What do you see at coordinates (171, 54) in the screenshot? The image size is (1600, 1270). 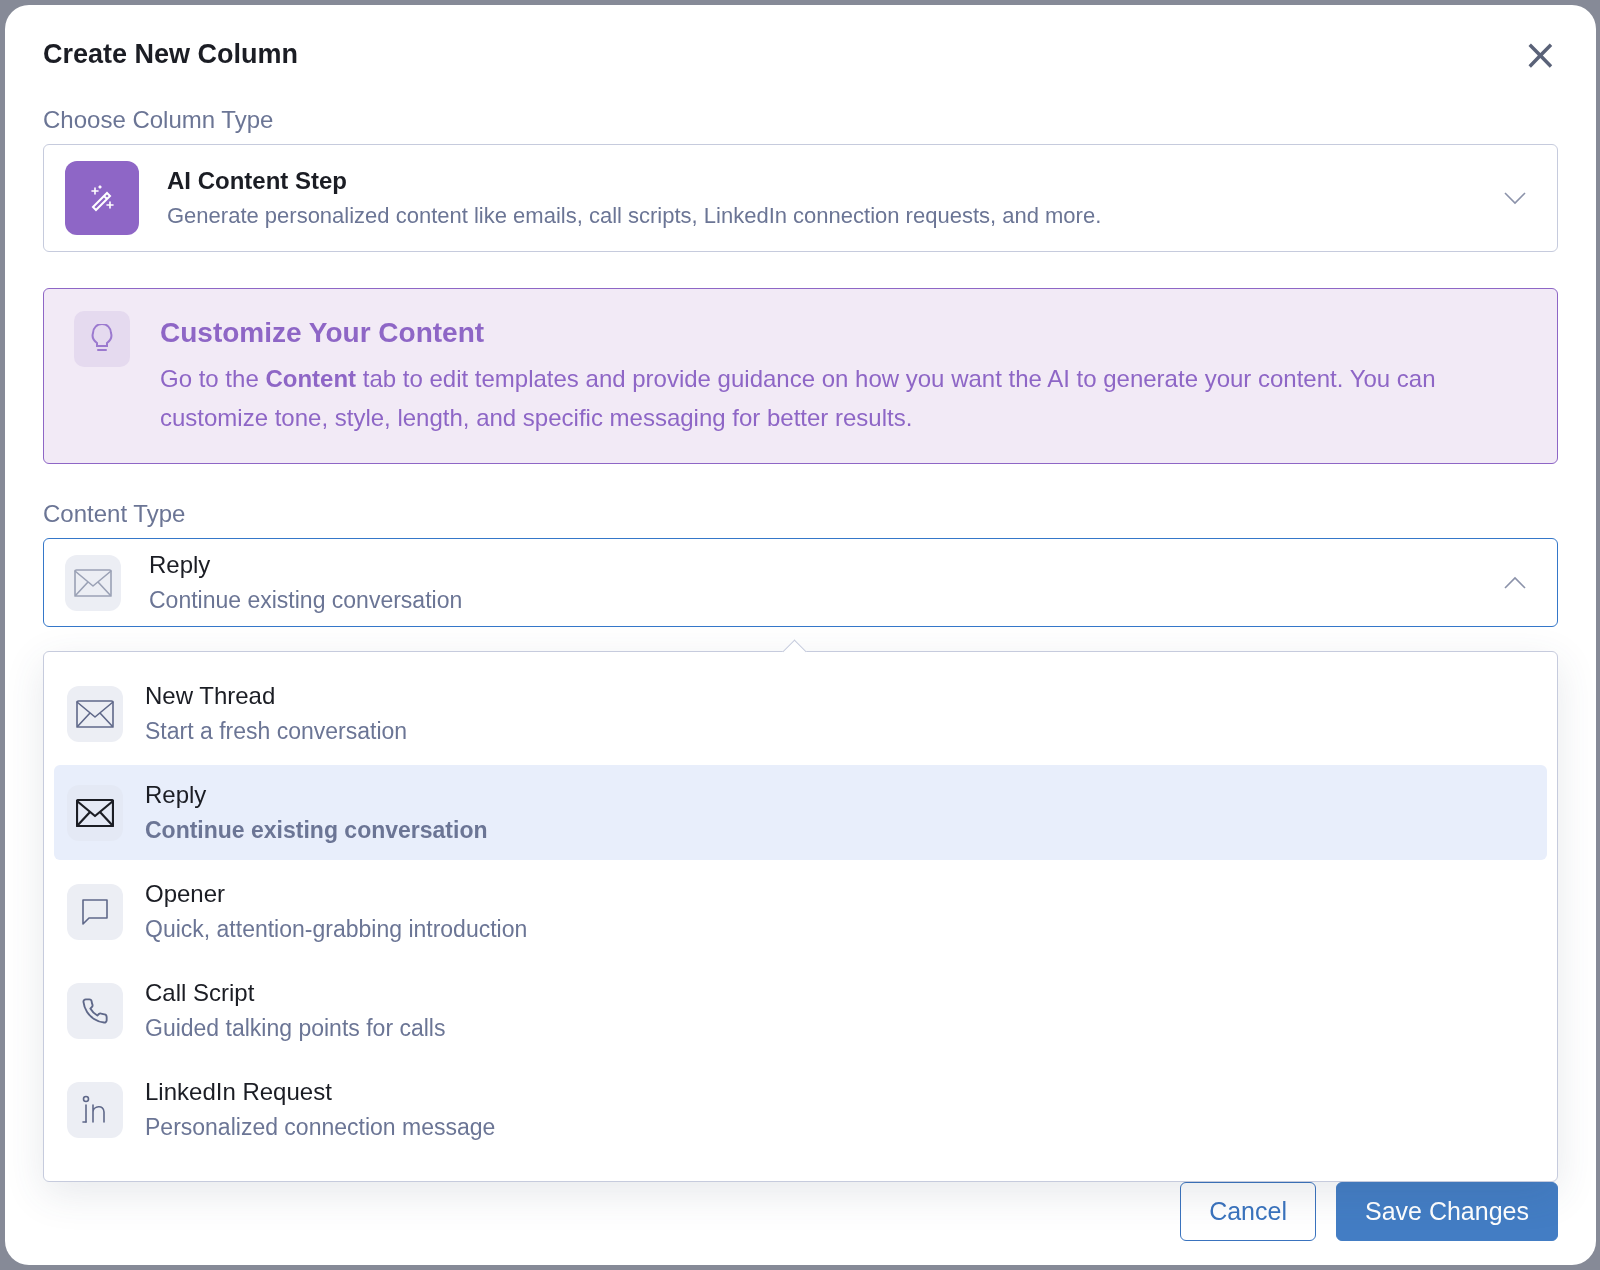 I see `dialog-title: Create New Column` at bounding box center [171, 54].